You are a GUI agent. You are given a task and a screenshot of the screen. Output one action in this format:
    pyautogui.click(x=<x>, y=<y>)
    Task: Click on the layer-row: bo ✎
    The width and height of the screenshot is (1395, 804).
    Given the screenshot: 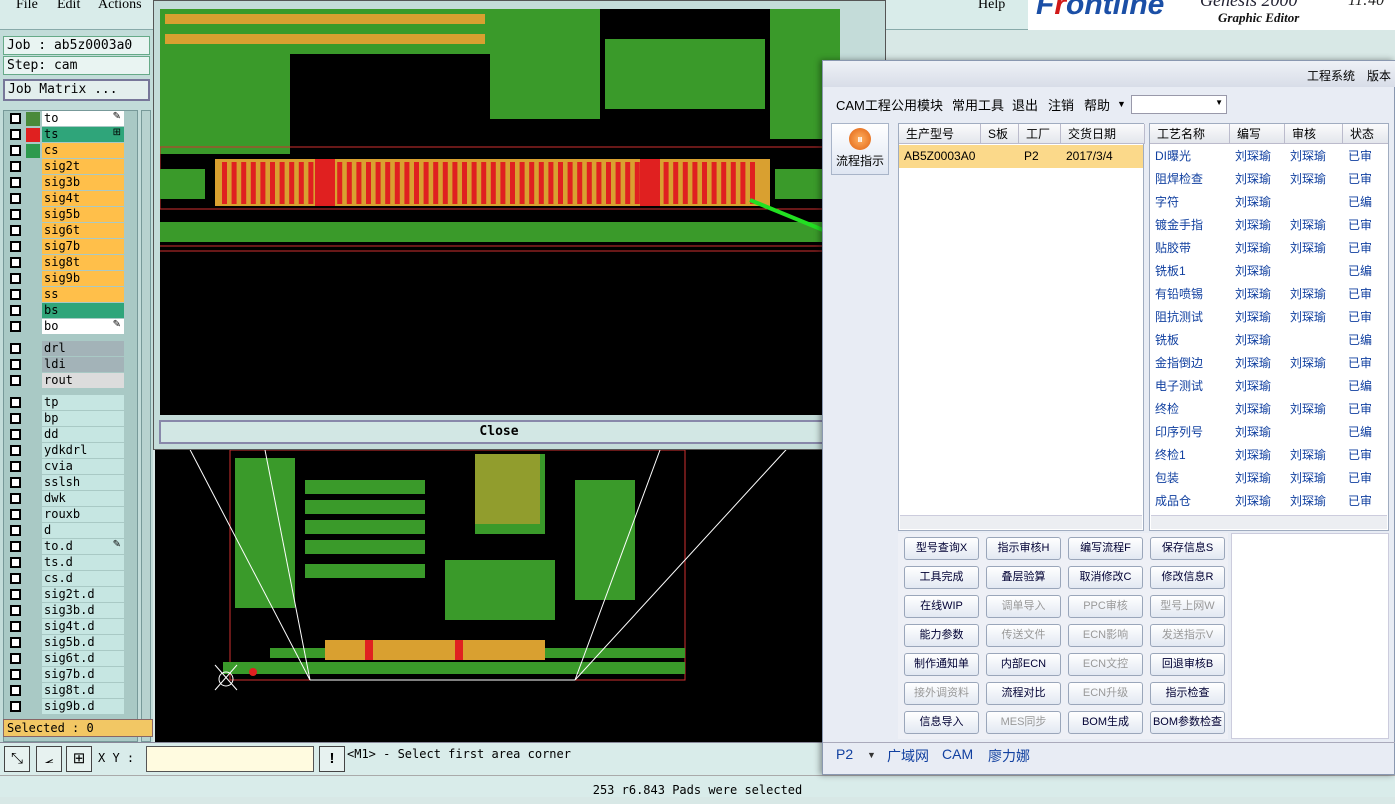 What is the action you would take?
    pyautogui.click(x=70, y=327)
    